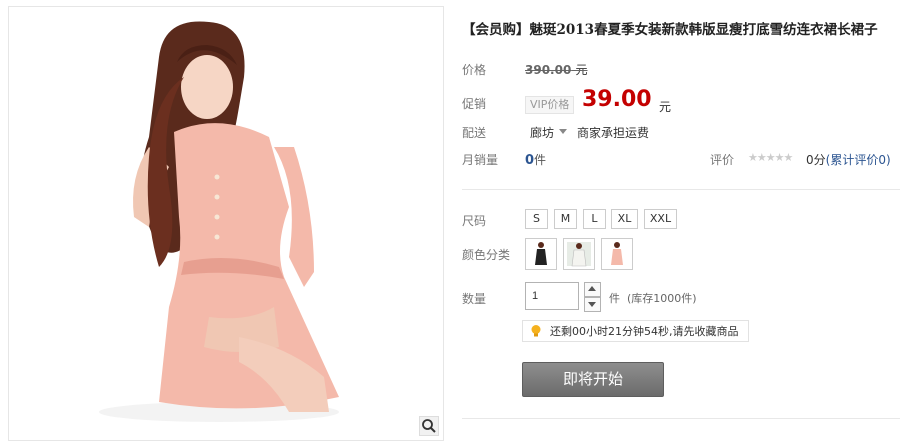 The image size is (900, 443). I want to click on chevron-down-icon, so click(563, 131).